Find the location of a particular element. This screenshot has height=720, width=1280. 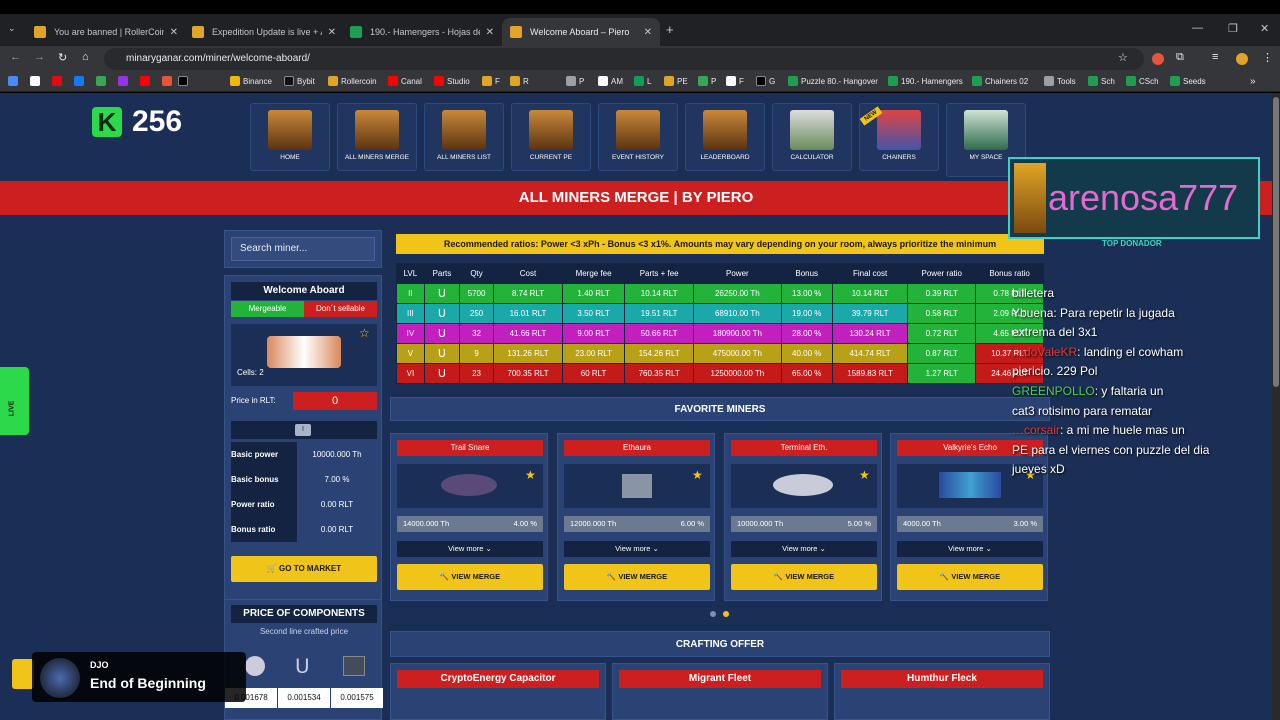

favorite-star-icon: ☆ is located at coordinates (364, 333).